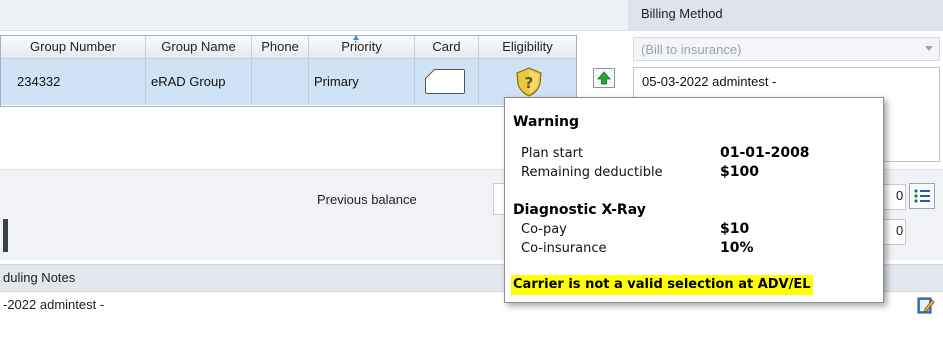 This screenshot has width=943, height=345. Describe the element at coordinates (900, 195) in the screenshot. I see `balance-field-a-value: 0` at that location.